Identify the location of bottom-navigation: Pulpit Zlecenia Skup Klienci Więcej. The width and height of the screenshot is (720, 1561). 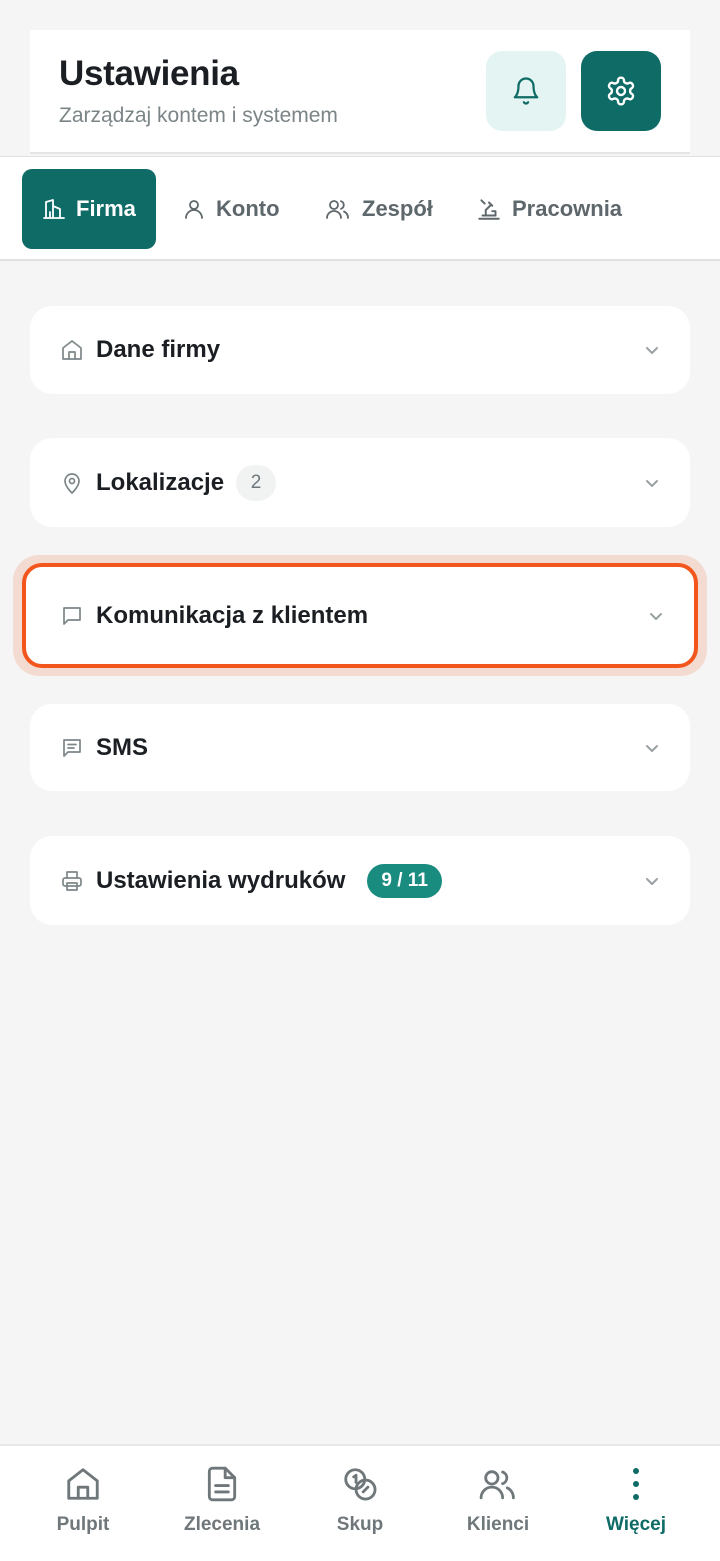
(360, 1502).